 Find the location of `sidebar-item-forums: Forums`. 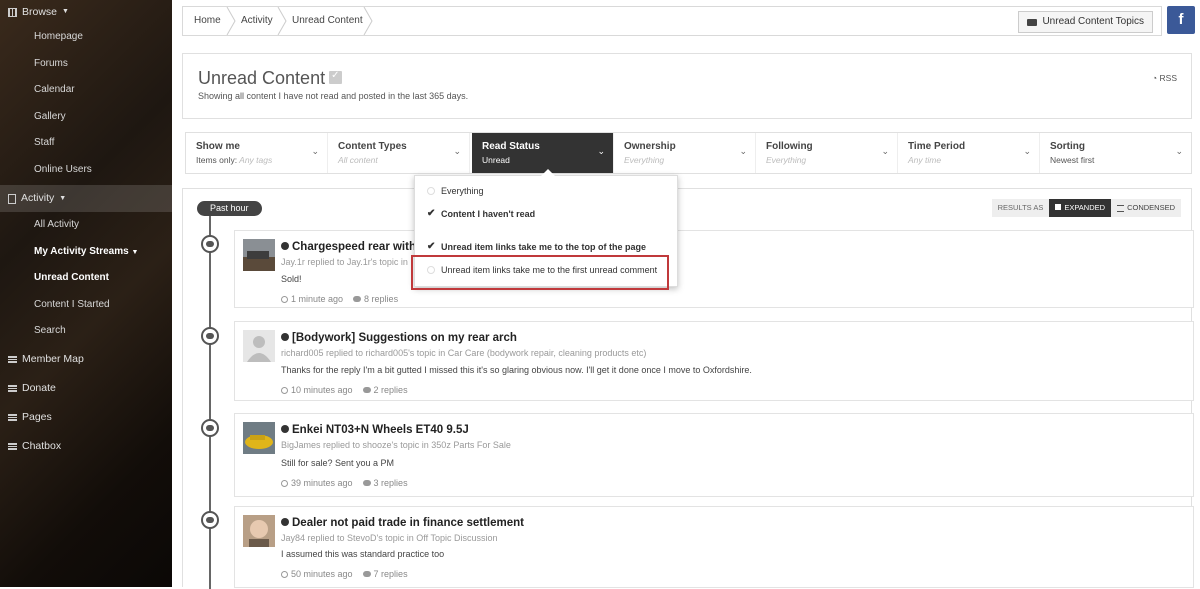

sidebar-item-forums: Forums is located at coordinates (86, 64).